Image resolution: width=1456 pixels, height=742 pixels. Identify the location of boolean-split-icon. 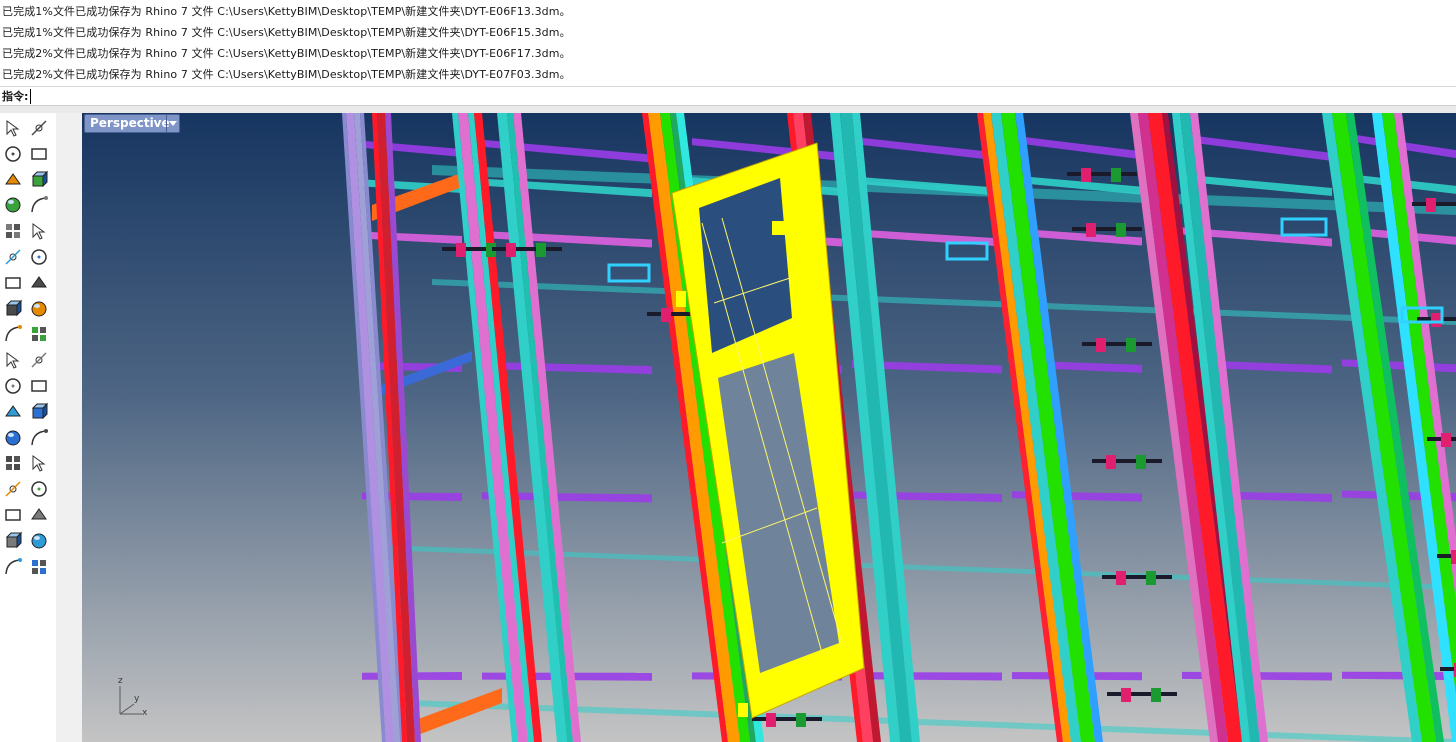
(39, 386).